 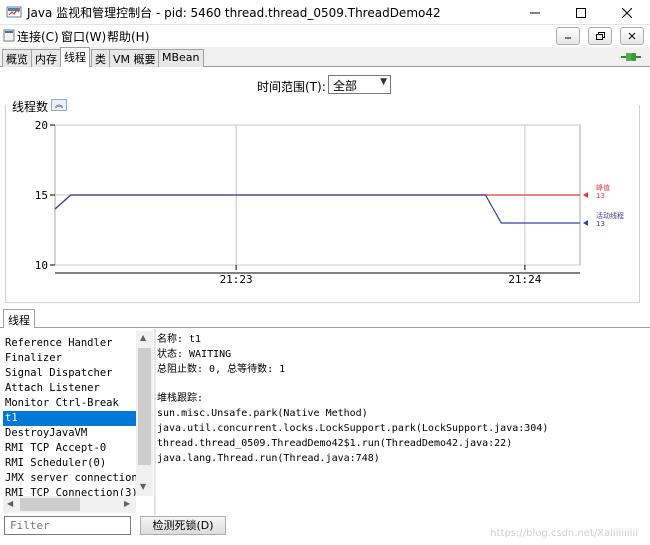 What do you see at coordinates (155, 422) in the screenshot?
I see `split-pane-divider` at bounding box center [155, 422].